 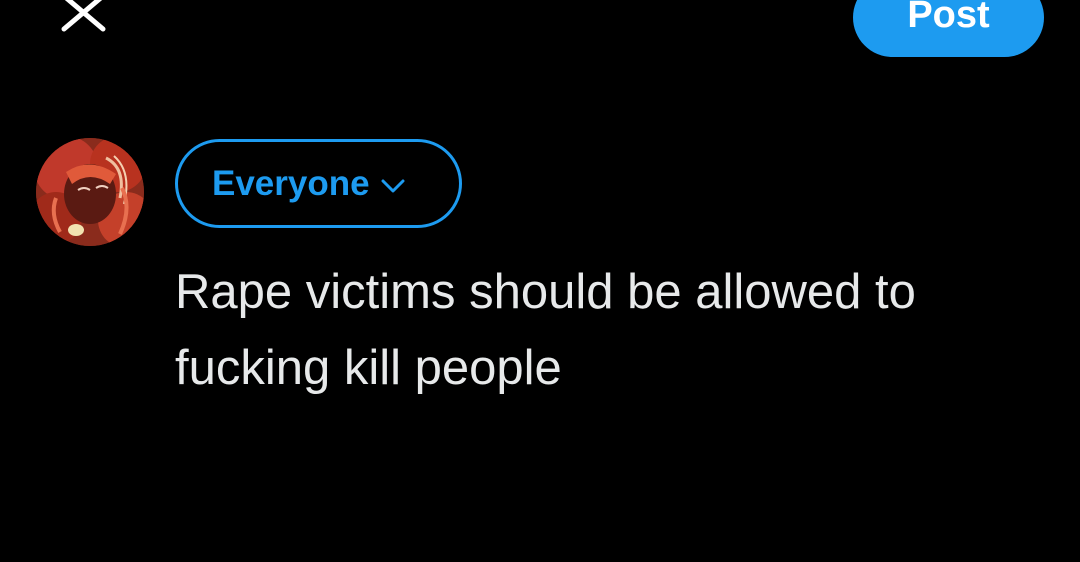 I want to click on audience-selector: Everyone, so click(x=318, y=183).